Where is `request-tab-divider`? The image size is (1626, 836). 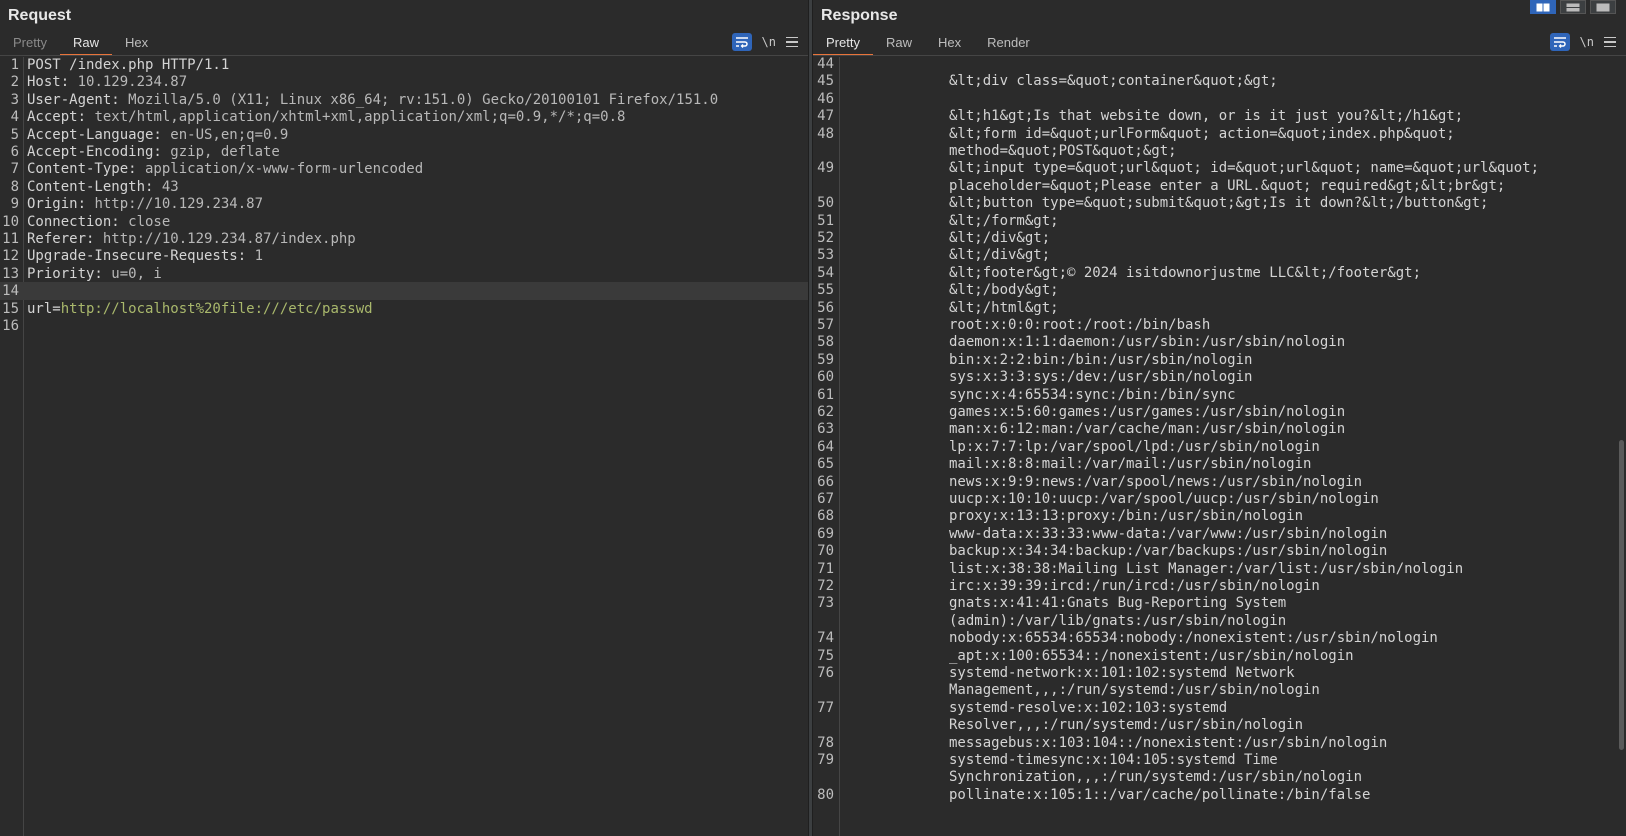
request-tab-divider is located at coordinates (404, 55).